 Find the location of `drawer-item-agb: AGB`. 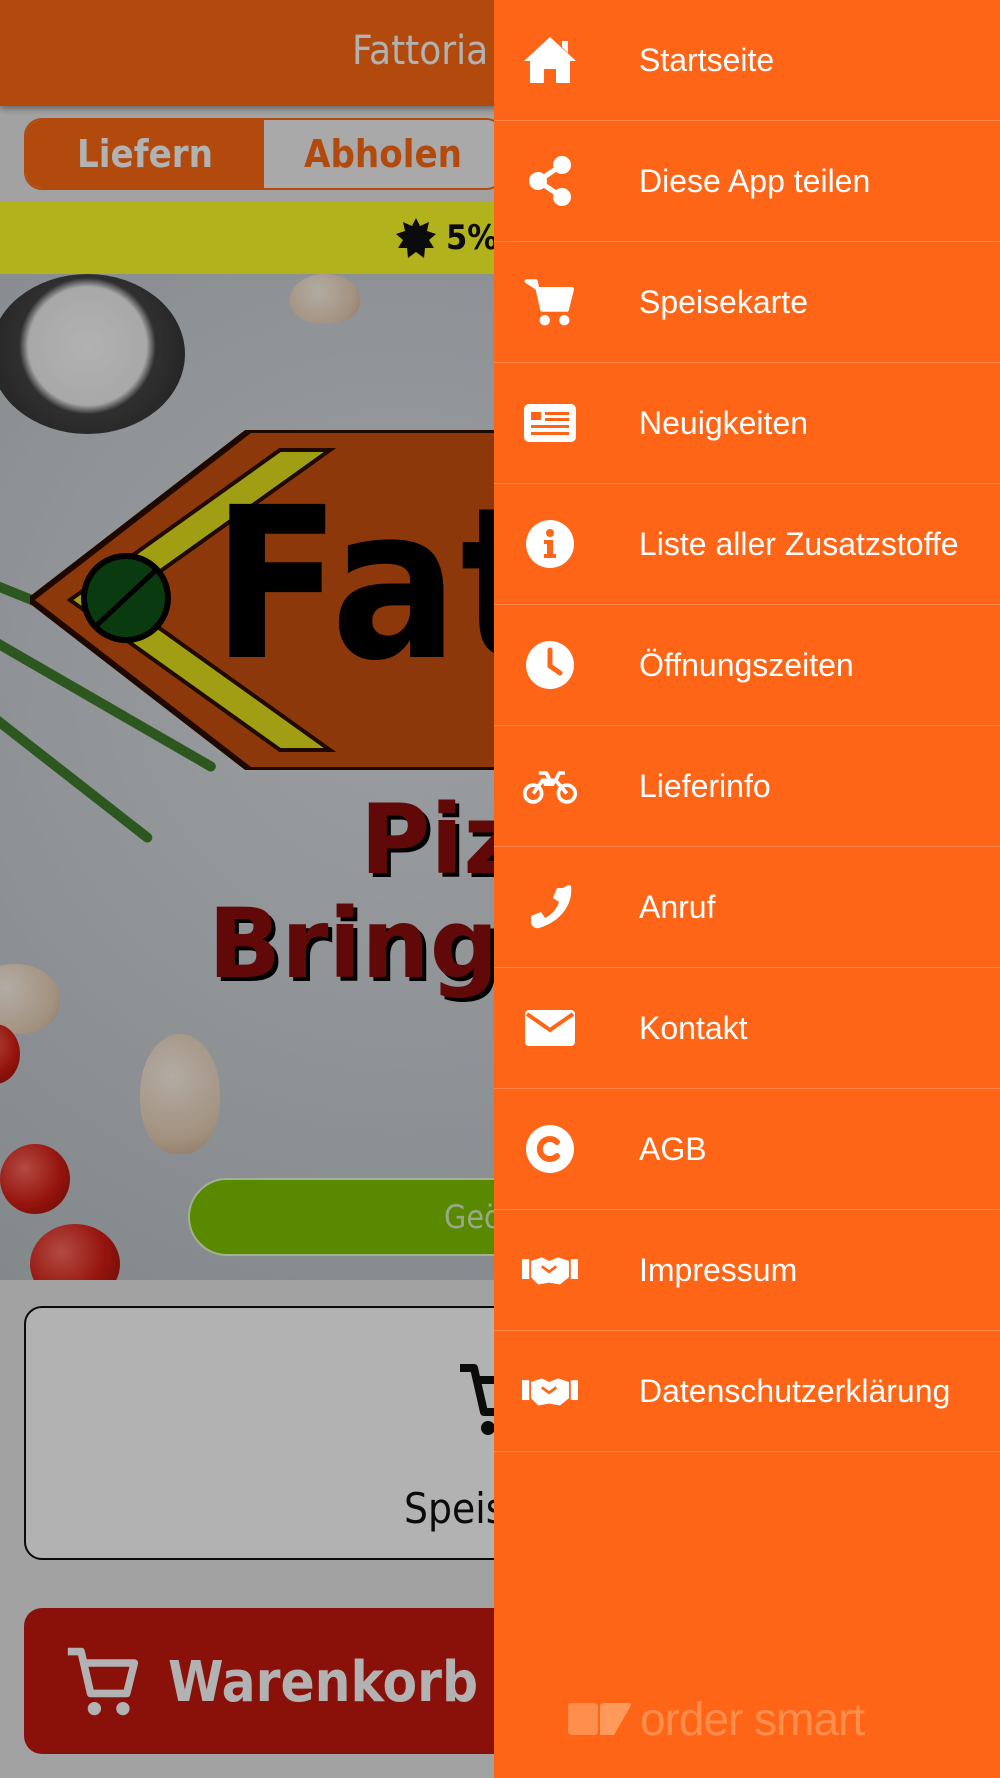

drawer-item-agb: AGB is located at coordinates (747, 1149).